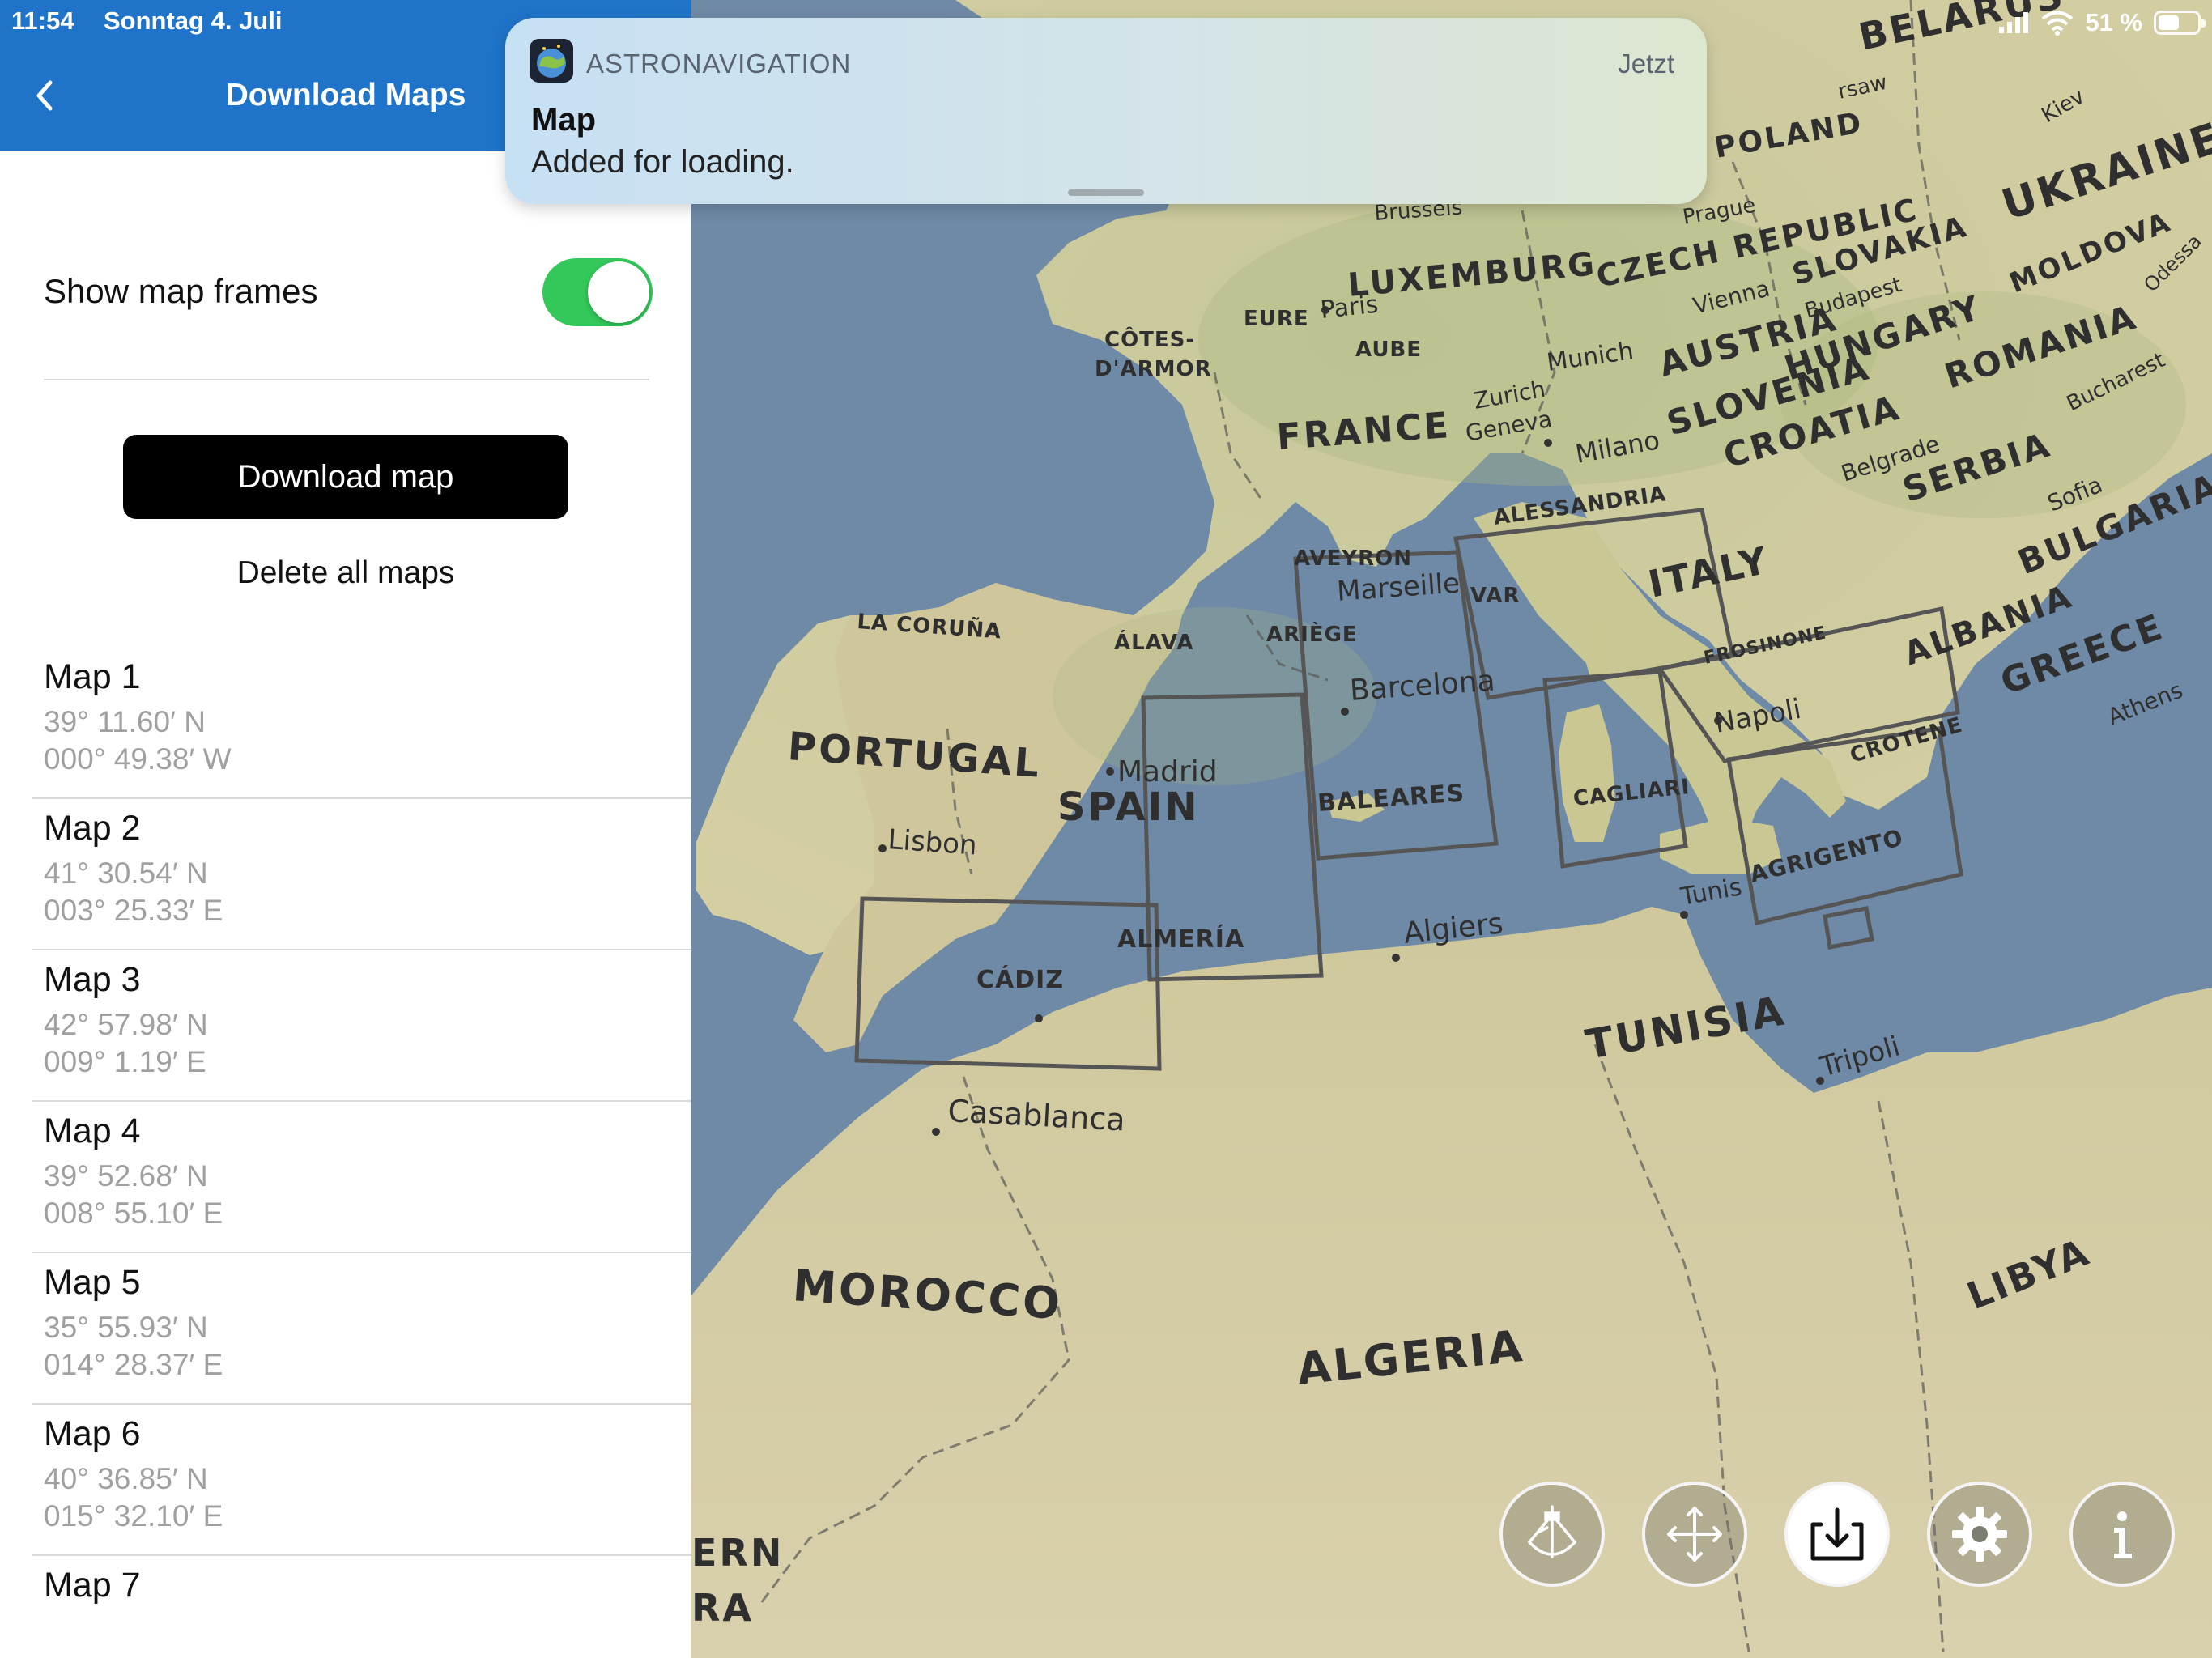 This screenshot has height=1658, width=2212. Describe the element at coordinates (598, 292) in the screenshot. I see `show-map-frames-toggle` at that location.